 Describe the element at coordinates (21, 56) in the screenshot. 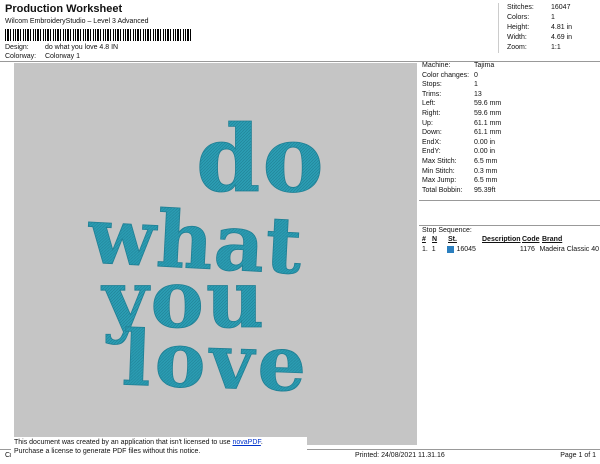

I see `colorway-label: Colorway:` at that location.